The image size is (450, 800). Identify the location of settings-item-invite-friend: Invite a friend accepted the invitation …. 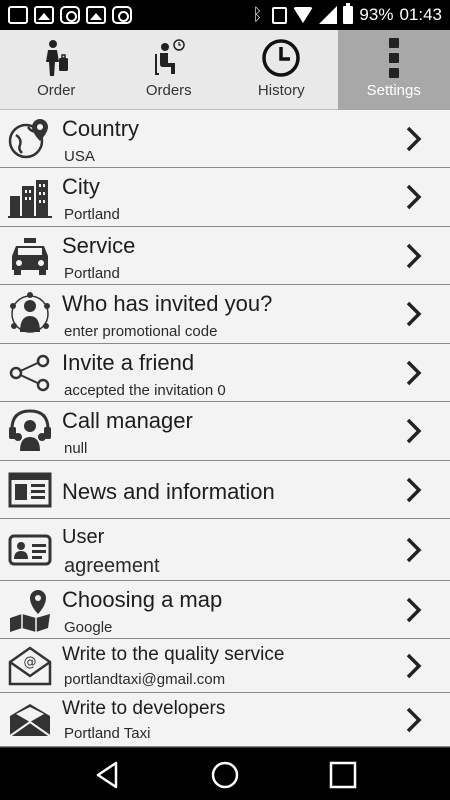
(225, 373).